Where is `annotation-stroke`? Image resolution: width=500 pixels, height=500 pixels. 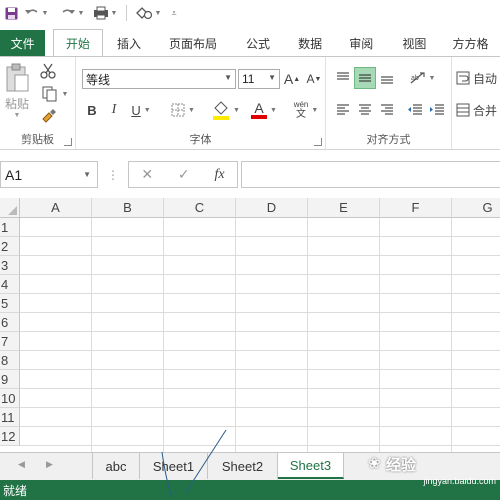 annotation-stroke is located at coordinates (194, 464).